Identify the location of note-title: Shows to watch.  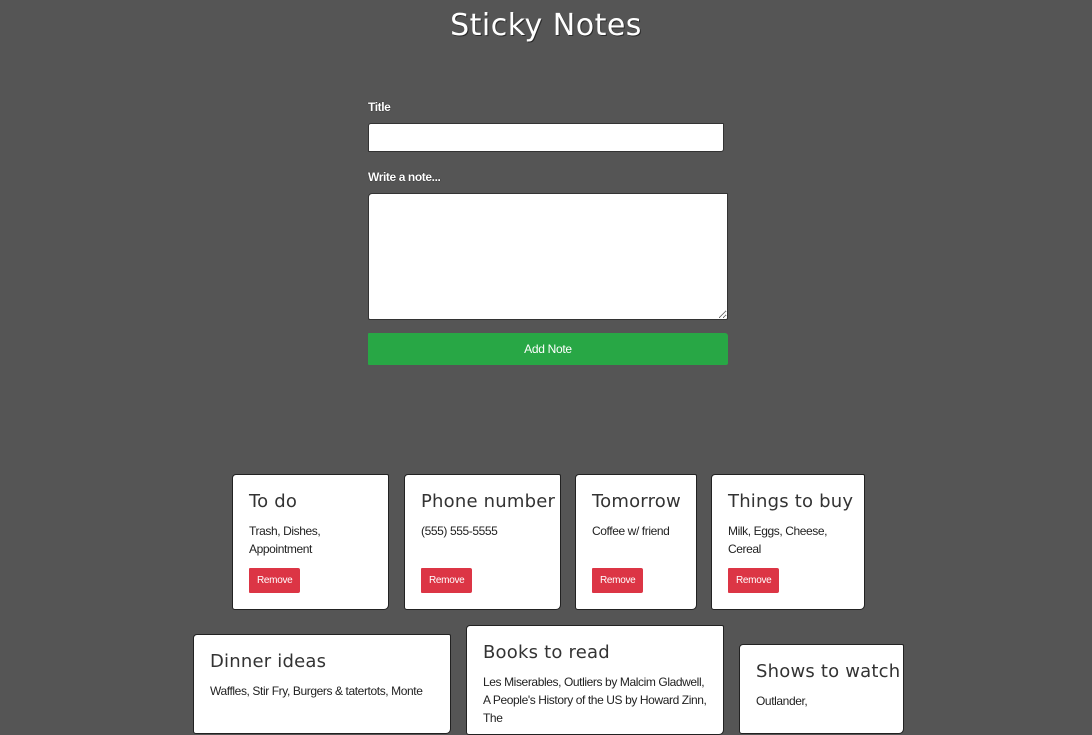
(828, 671).